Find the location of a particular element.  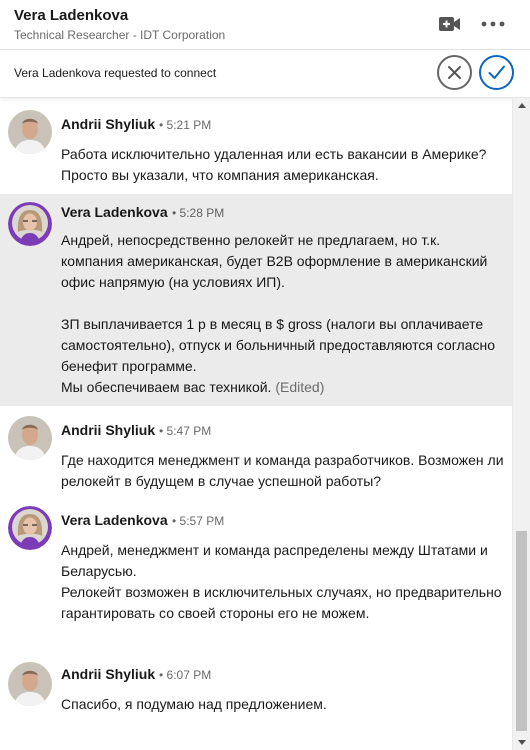

thread-scrollbar is located at coordinates (521, 424).